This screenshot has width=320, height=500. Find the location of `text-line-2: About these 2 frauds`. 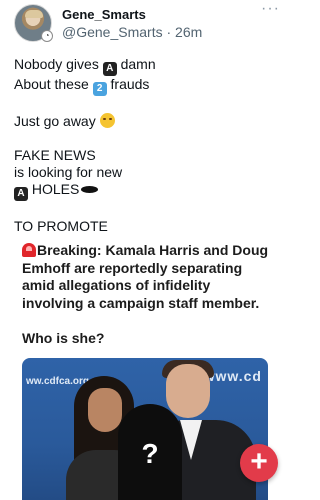

text-line-2: About these 2 frauds is located at coordinates (145, 86).